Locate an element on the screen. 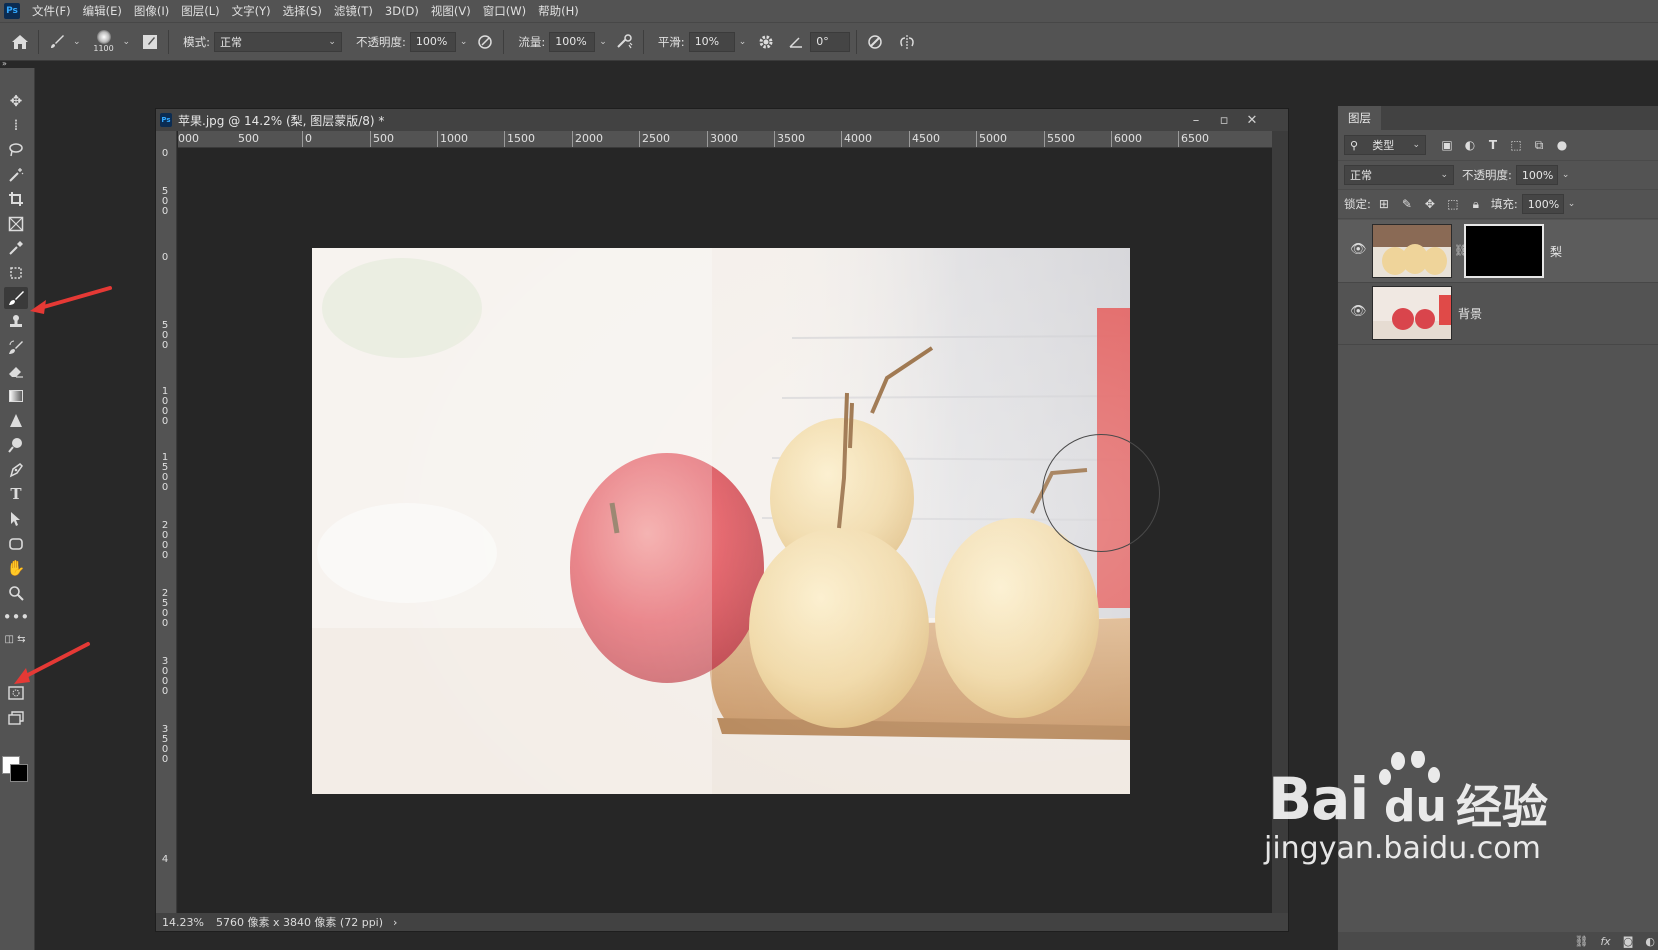  brush-tool-preset-icon is located at coordinates (57, 42).